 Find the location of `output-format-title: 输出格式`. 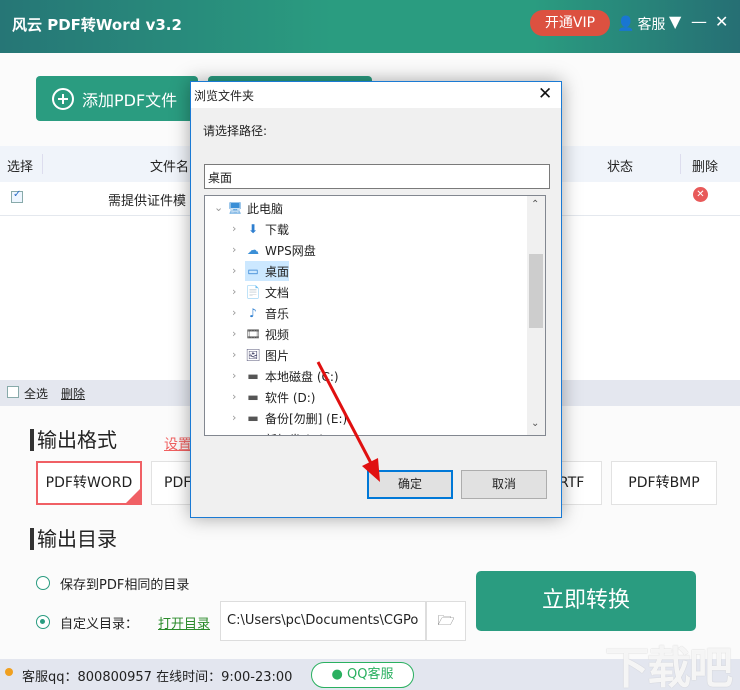

output-format-title: 输出格式 is located at coordinates (73, 440).